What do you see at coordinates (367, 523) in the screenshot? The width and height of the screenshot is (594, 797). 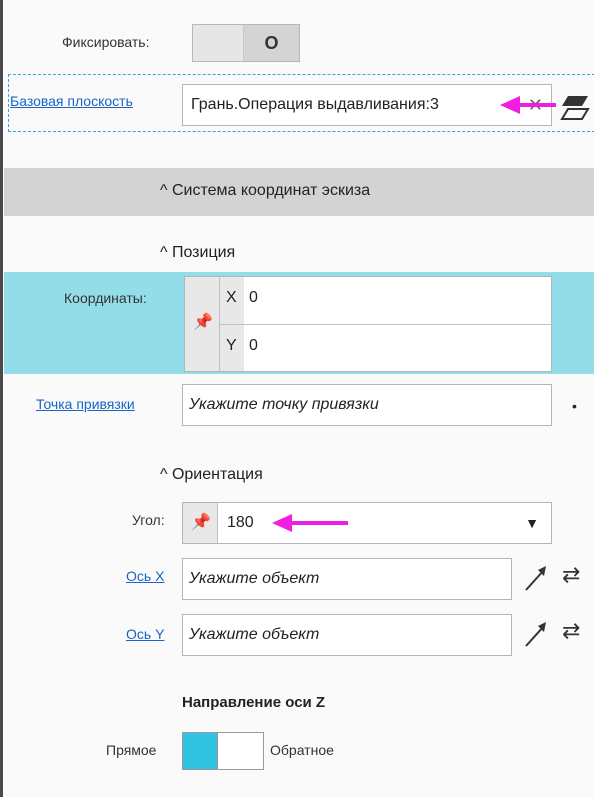 I see `angle-field: 📌 180 ▼` at bounding box center [367, 523].